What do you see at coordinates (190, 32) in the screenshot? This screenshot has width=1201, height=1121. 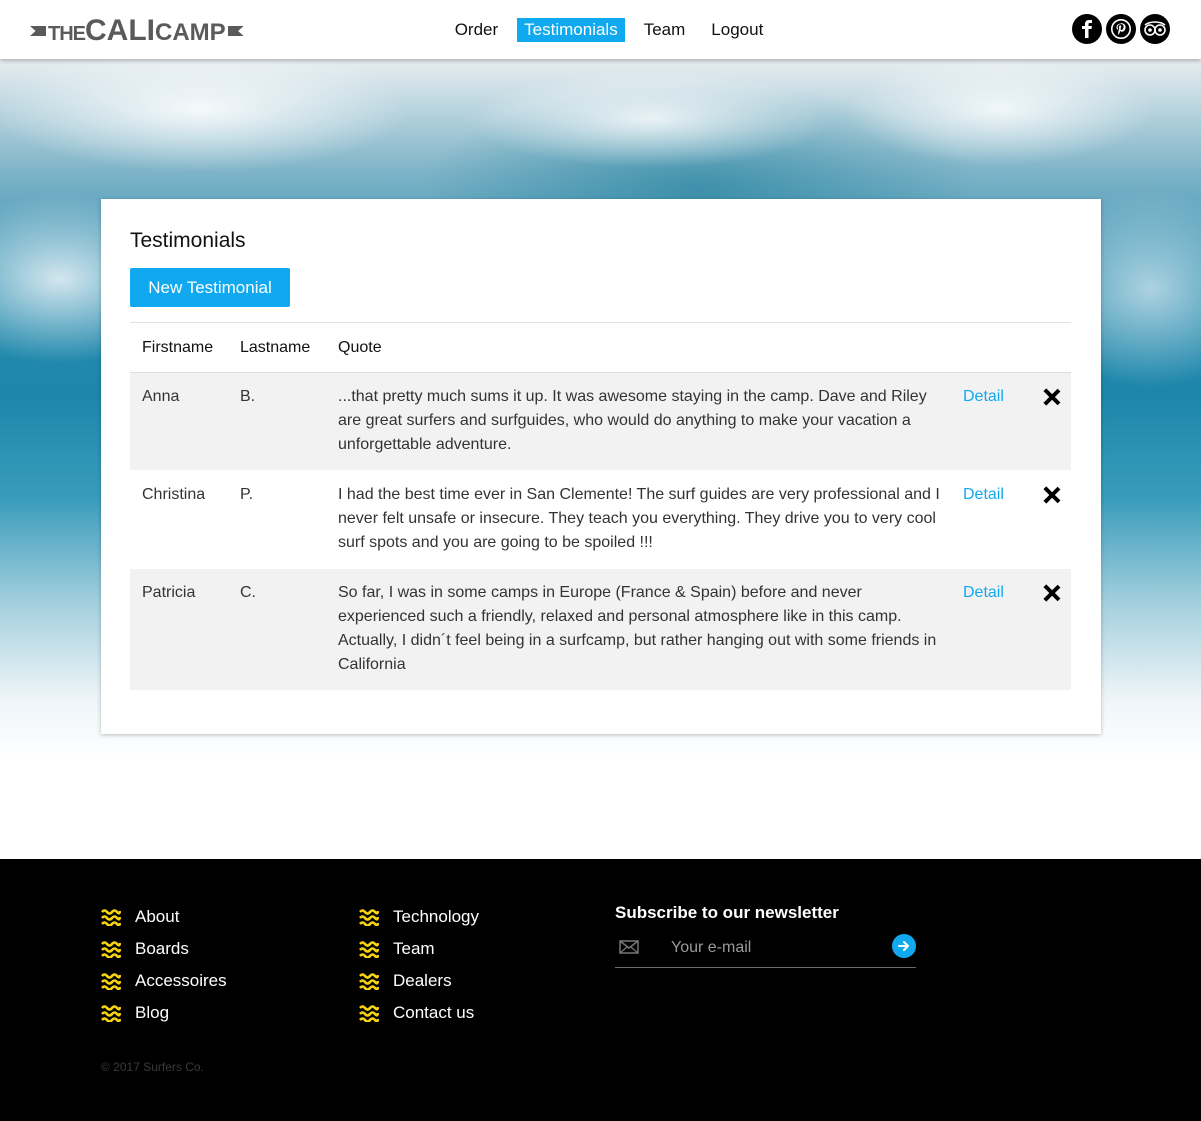 I see `logo-text-camp: CAMP` at bounding box center [190, 32].